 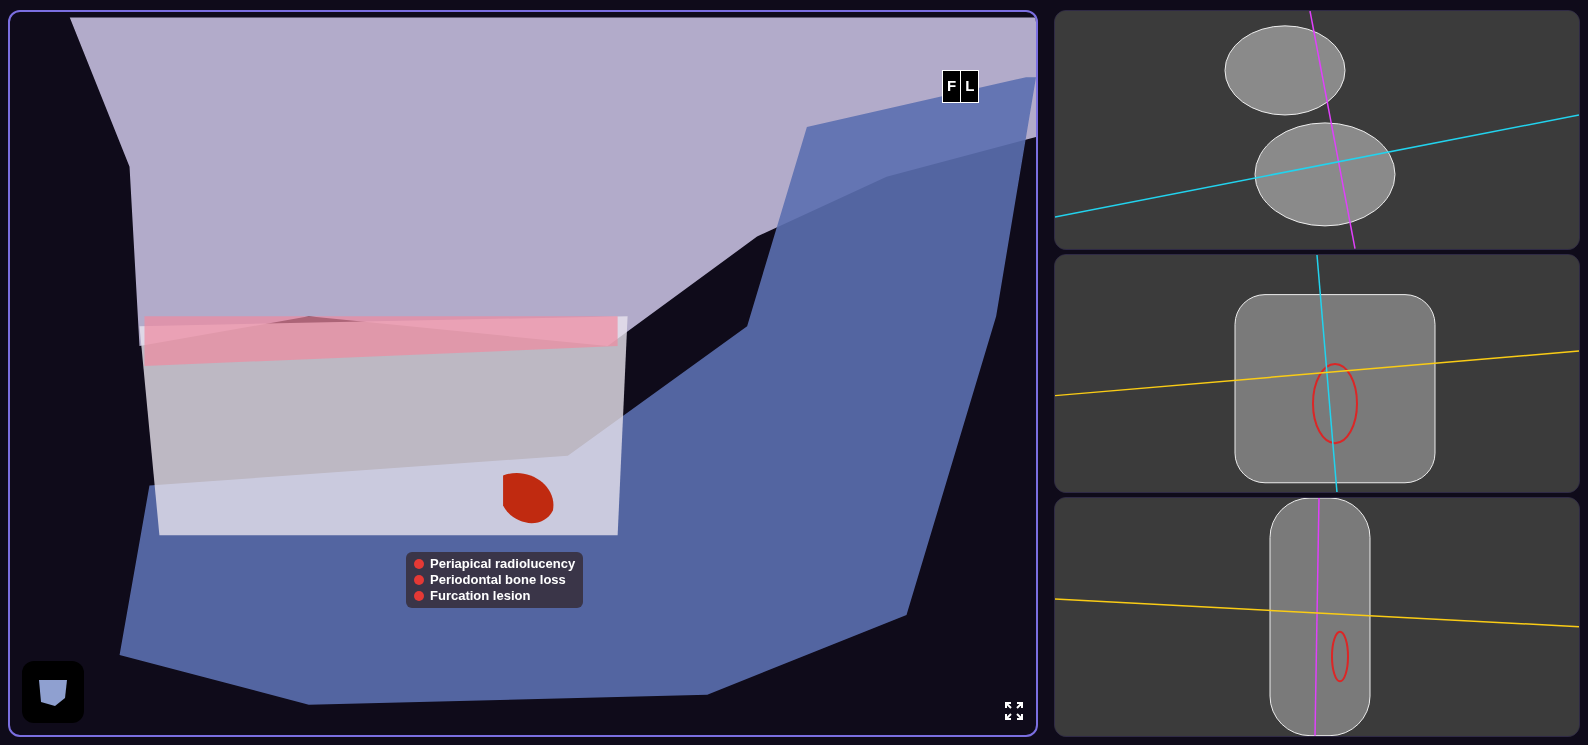 I want to click on finding-label: Periapical radiolucency, so click(x=503, y=564).